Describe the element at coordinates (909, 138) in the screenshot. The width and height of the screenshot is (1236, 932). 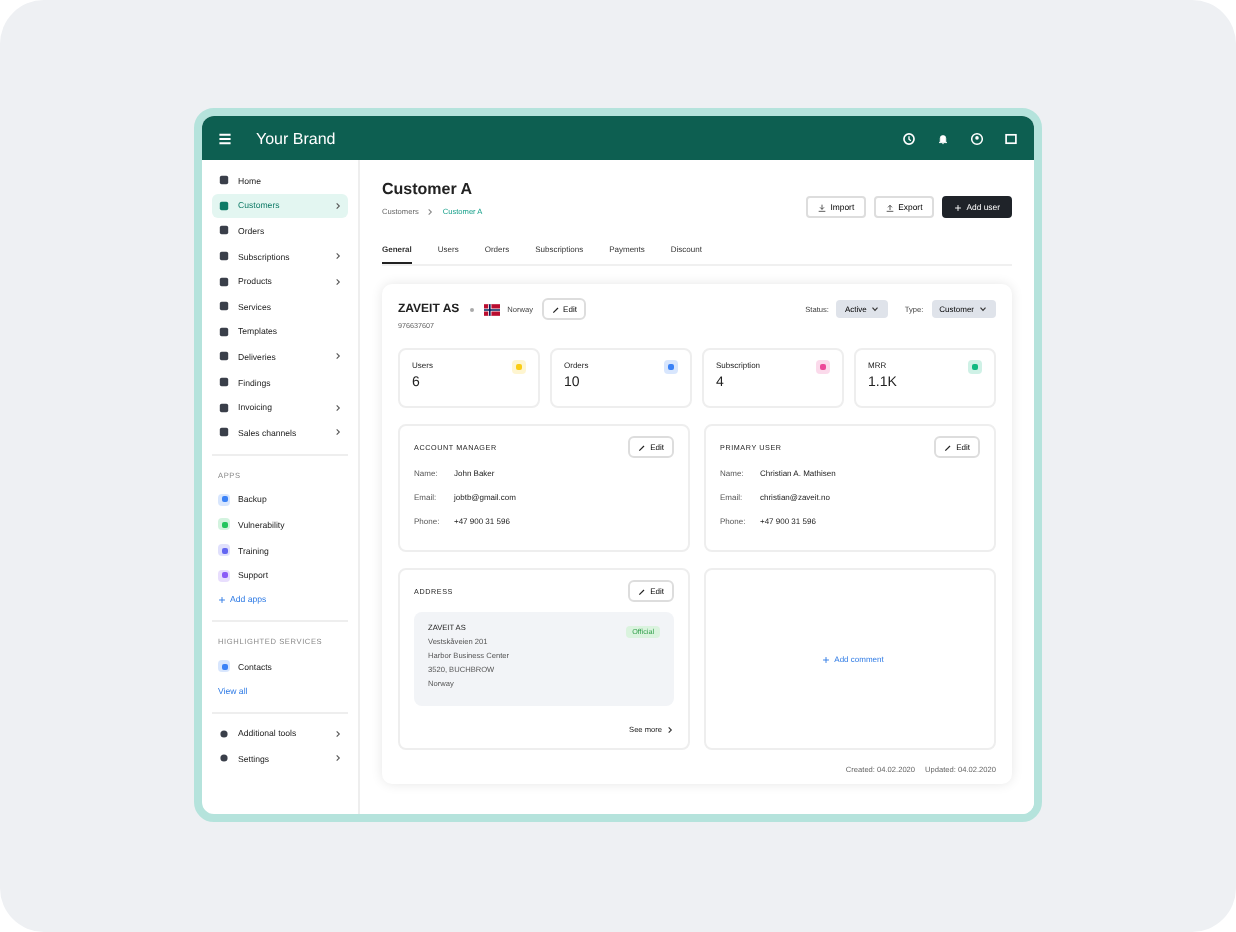
I see `clock-icon` at that location.